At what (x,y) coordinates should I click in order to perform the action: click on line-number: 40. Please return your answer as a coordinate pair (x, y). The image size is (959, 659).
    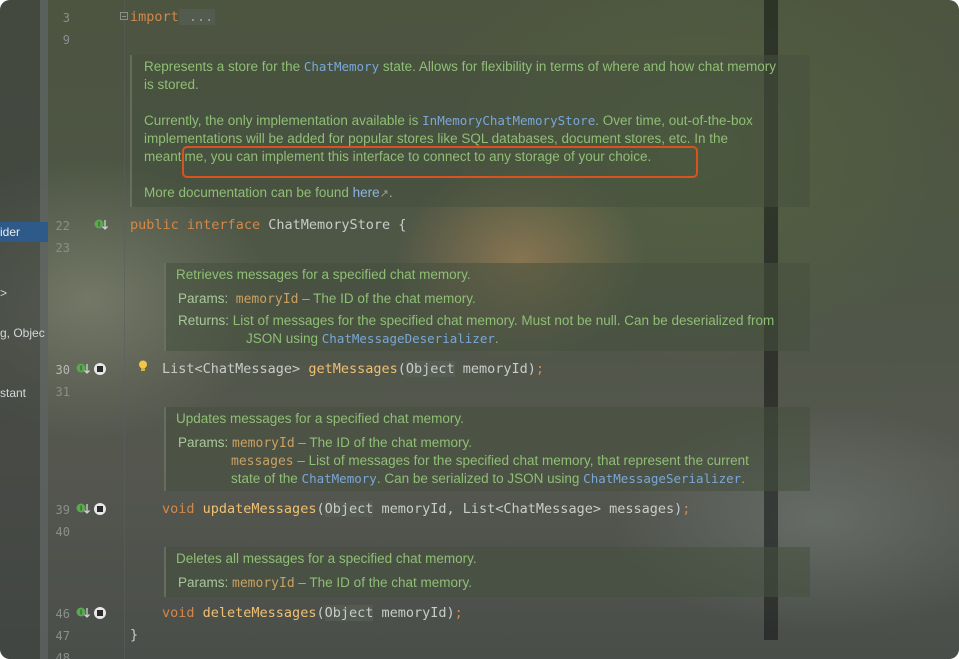
    Looking at the image, I should click on (62, 532).